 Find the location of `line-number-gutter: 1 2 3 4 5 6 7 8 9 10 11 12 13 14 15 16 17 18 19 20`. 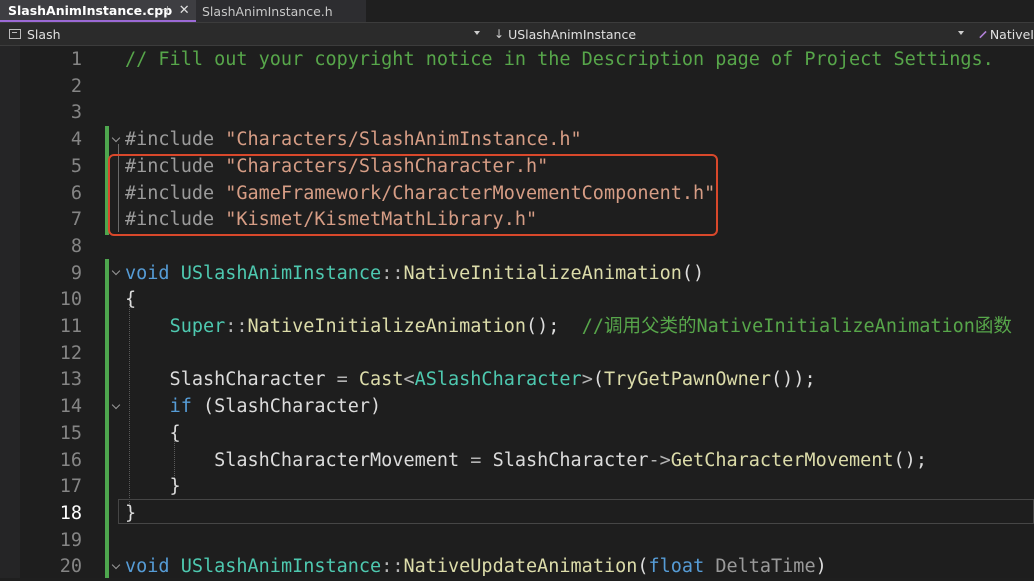

line-number-gutter: 1 2 3 4 5 6 7 8 9 10 11 12 13 14 15 16 17 18 19 20 is located at coordinates (61, 312).